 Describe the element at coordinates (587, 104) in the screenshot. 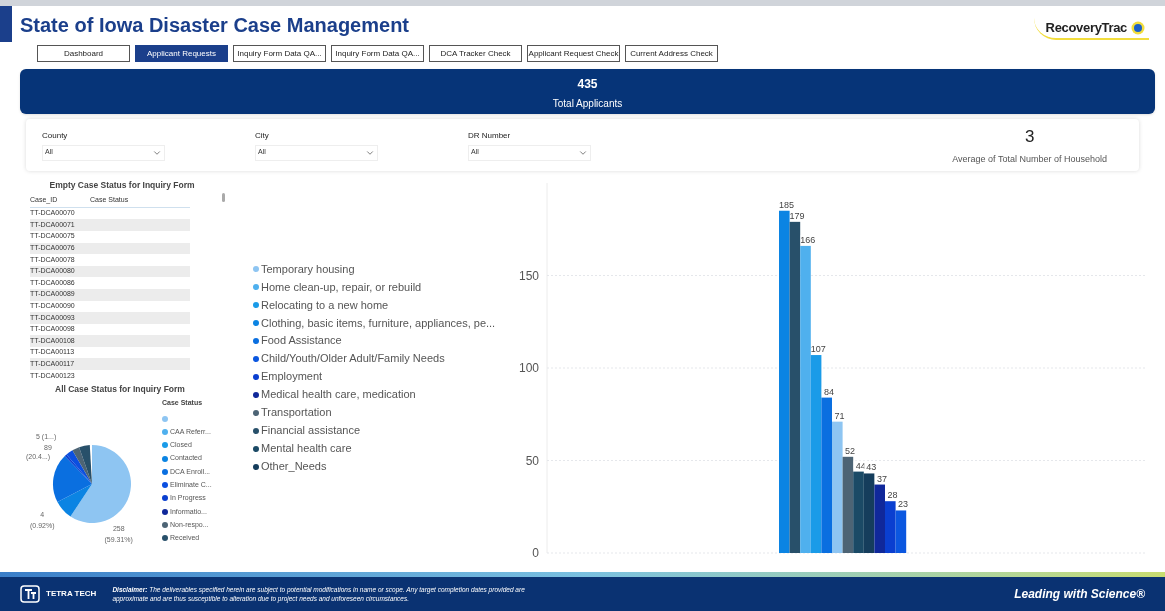

I see `total-applicants-label: Total Applicants` at that location.